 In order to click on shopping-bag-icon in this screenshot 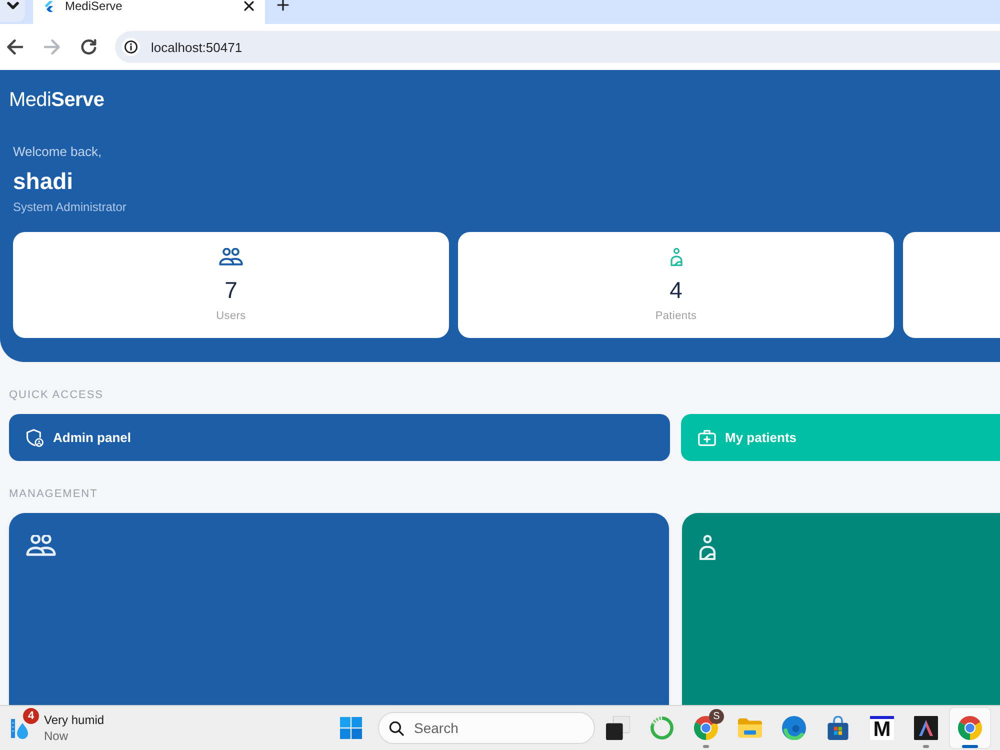, I will do `click(838, 728)`.